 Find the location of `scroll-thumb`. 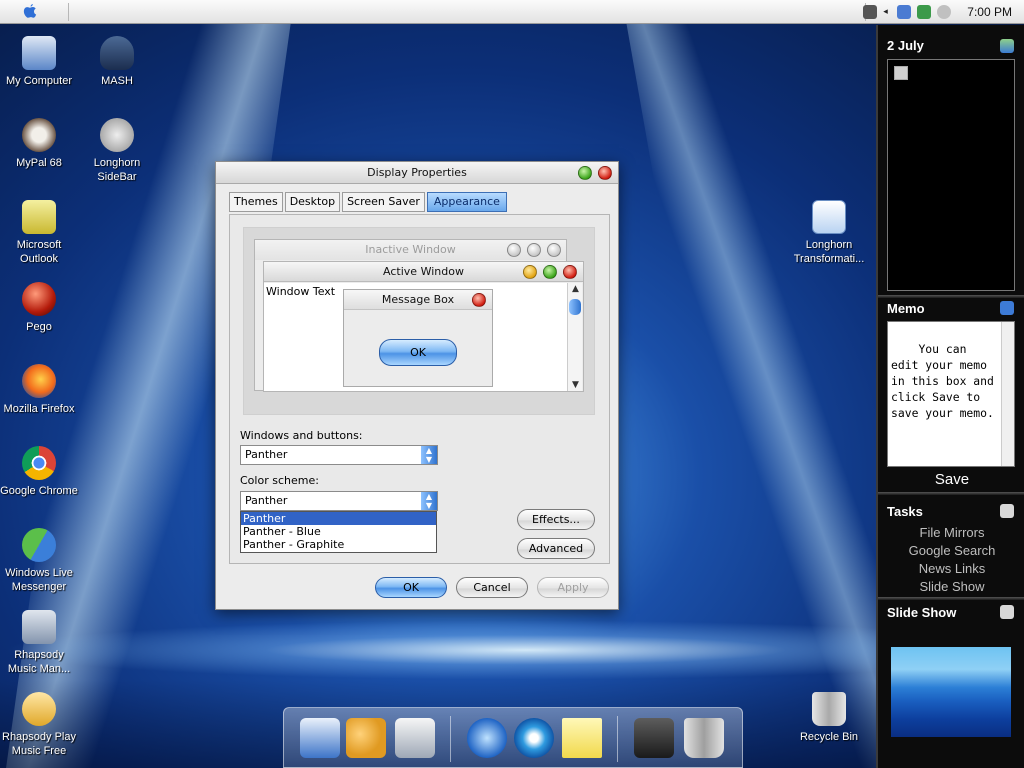

scroll-thumb is located at coordinates (575, 307).